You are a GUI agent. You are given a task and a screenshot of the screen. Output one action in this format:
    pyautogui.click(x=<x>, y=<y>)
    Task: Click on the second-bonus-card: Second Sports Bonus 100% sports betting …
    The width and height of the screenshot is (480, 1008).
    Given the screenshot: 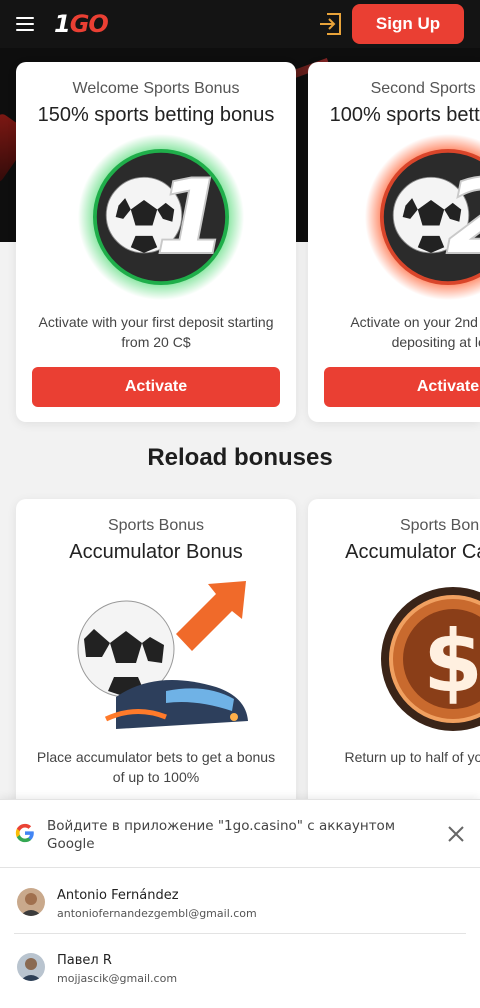 What is the action you would take?
    pyautogui.click(x=394, y=242)
    